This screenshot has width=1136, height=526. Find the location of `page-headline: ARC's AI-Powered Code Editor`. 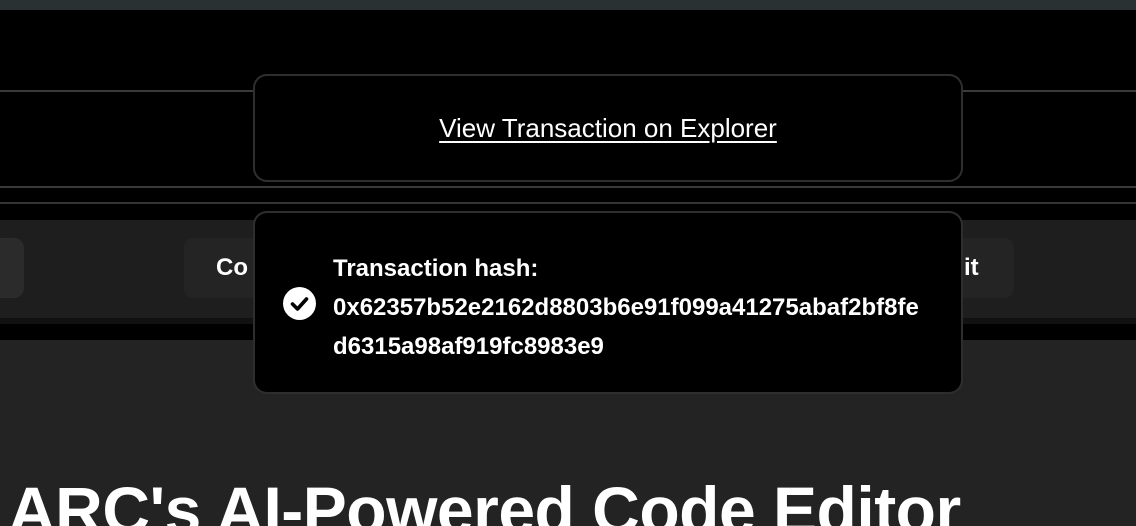

page-headline: ARC's AI-Powered Code Editor is located at coordinates (484, 499).